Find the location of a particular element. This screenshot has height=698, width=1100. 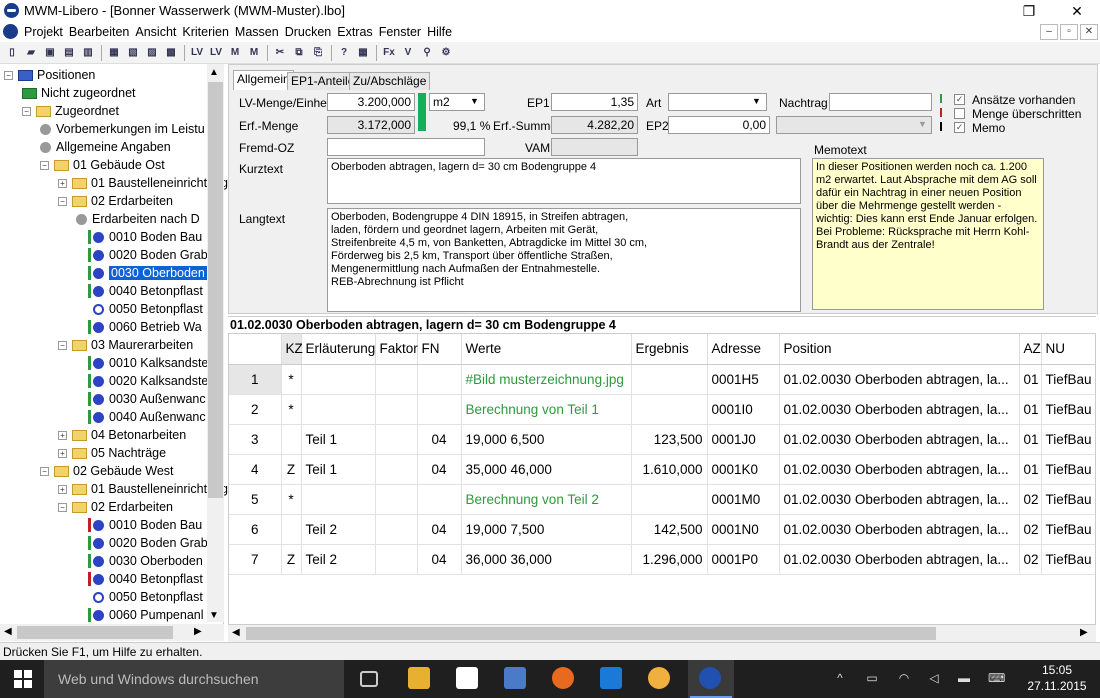

toolbar-button-5-icon: ▦ is located at coordinates (114, 53).